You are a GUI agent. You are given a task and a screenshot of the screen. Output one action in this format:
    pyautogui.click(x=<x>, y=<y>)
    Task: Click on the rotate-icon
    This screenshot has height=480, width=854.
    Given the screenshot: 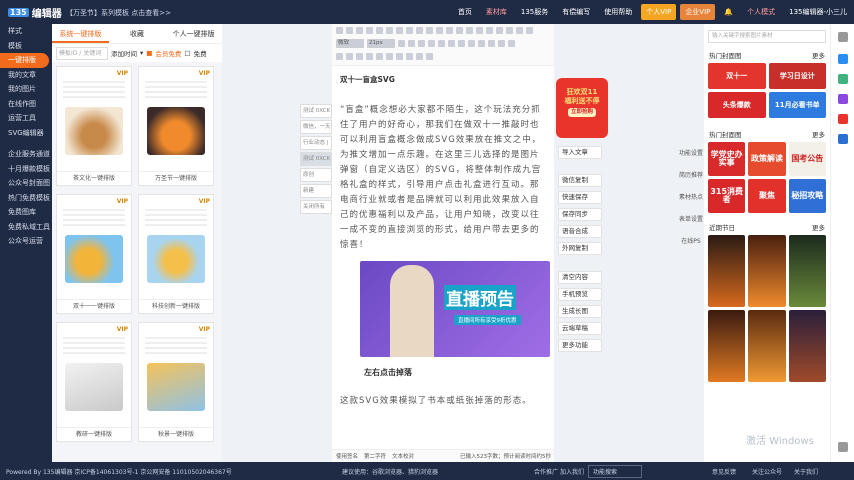 What is the action you would take?
    pyautogui.click(x=471, y=43)
    